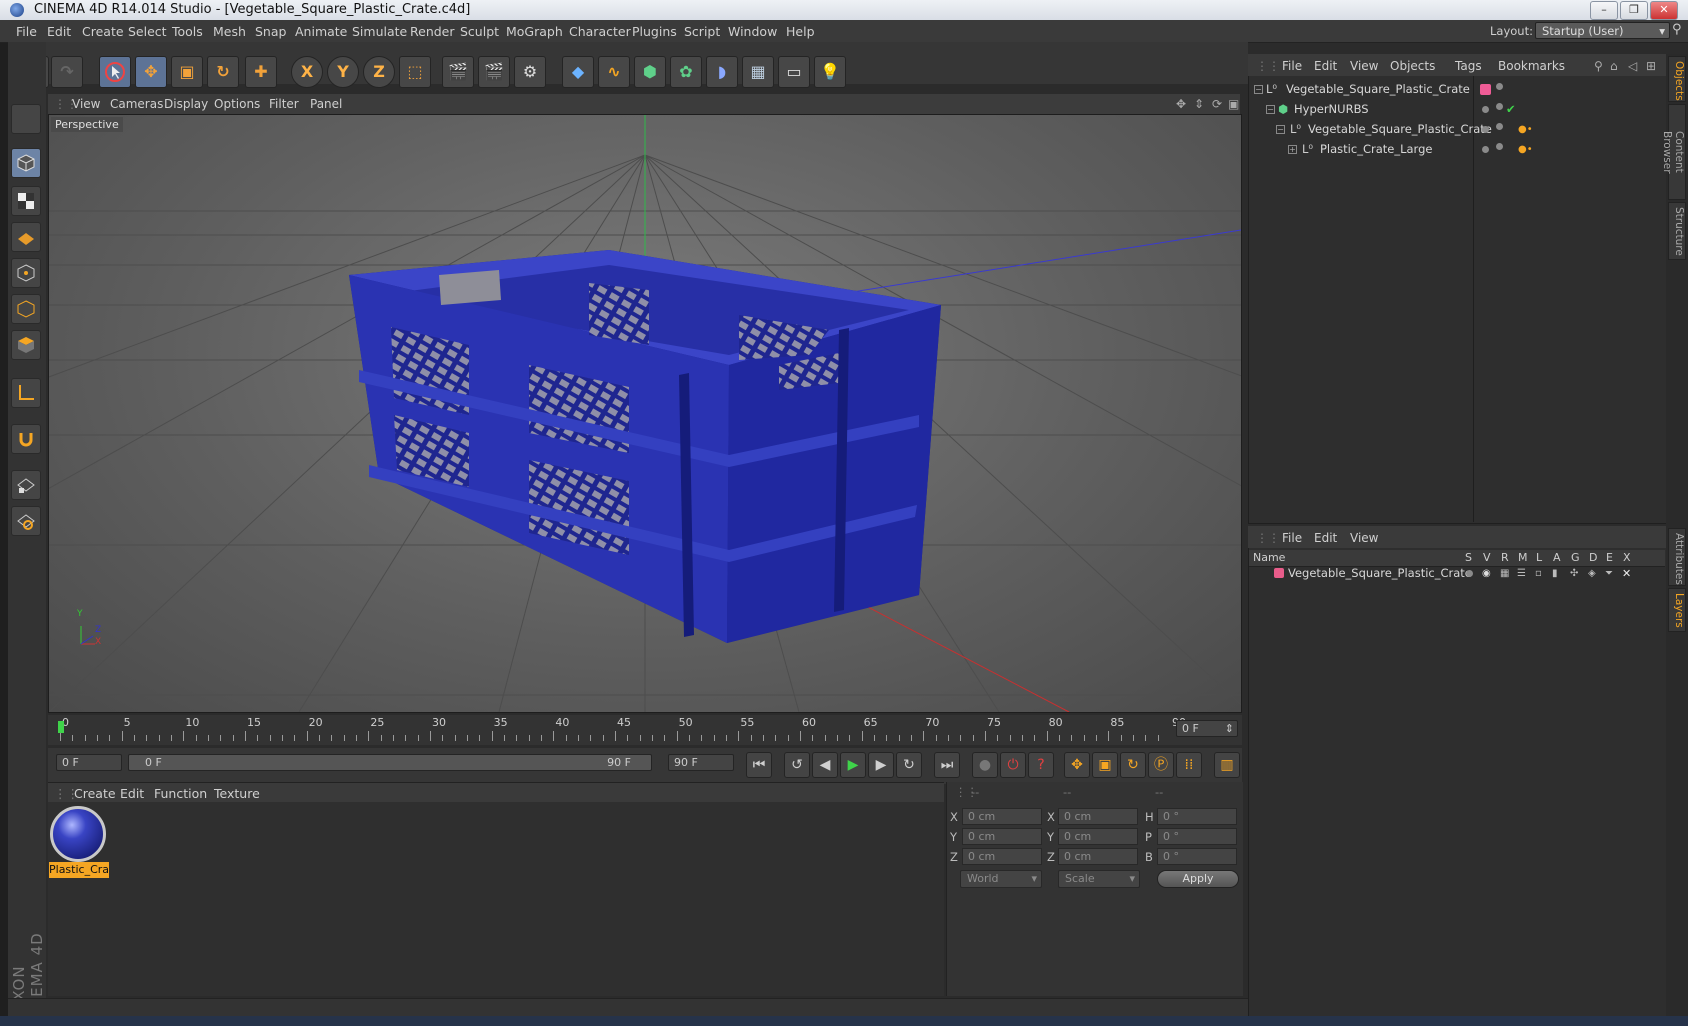 Image resolution: width=1688 pixels, height=1026 pixels. I want to click on eye-icon: ◉, so click(1486, 573).